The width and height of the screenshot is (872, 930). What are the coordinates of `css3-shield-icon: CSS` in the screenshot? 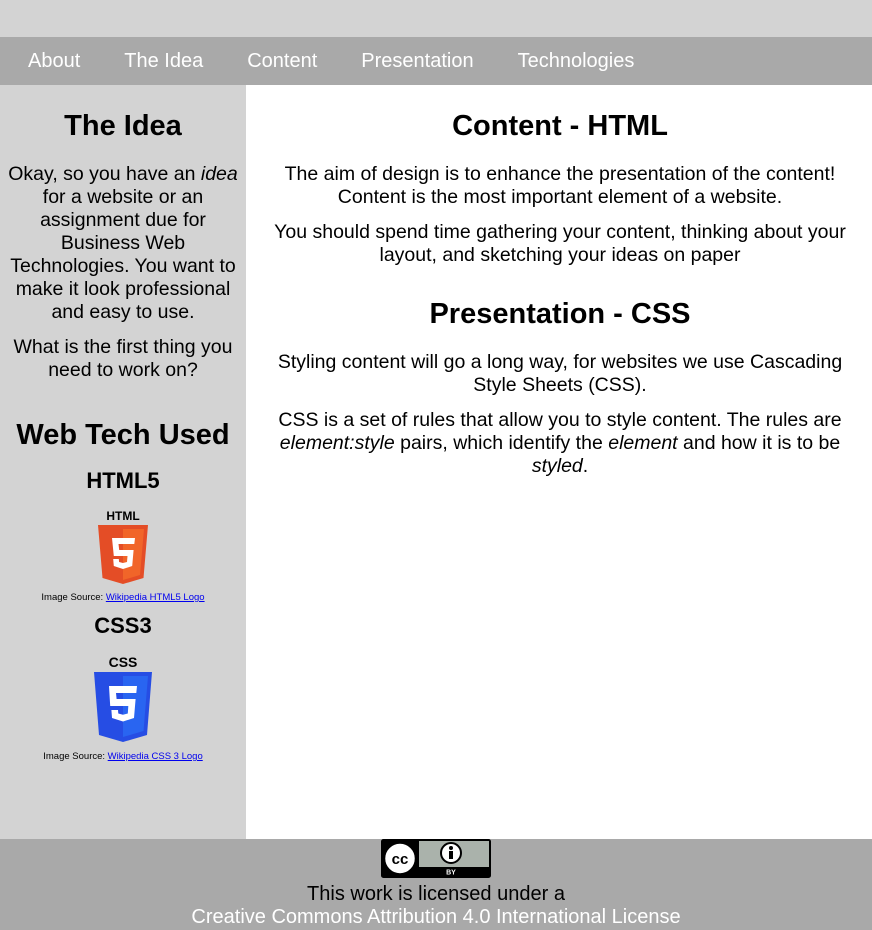 It's located at (123, 698).